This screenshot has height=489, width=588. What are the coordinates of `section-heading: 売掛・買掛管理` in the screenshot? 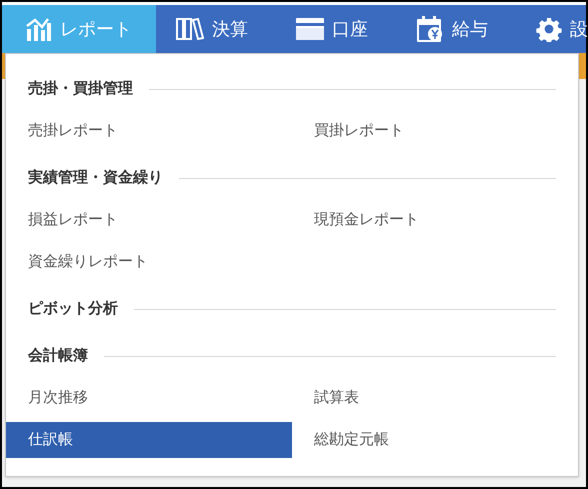 It's located at (80, 89).